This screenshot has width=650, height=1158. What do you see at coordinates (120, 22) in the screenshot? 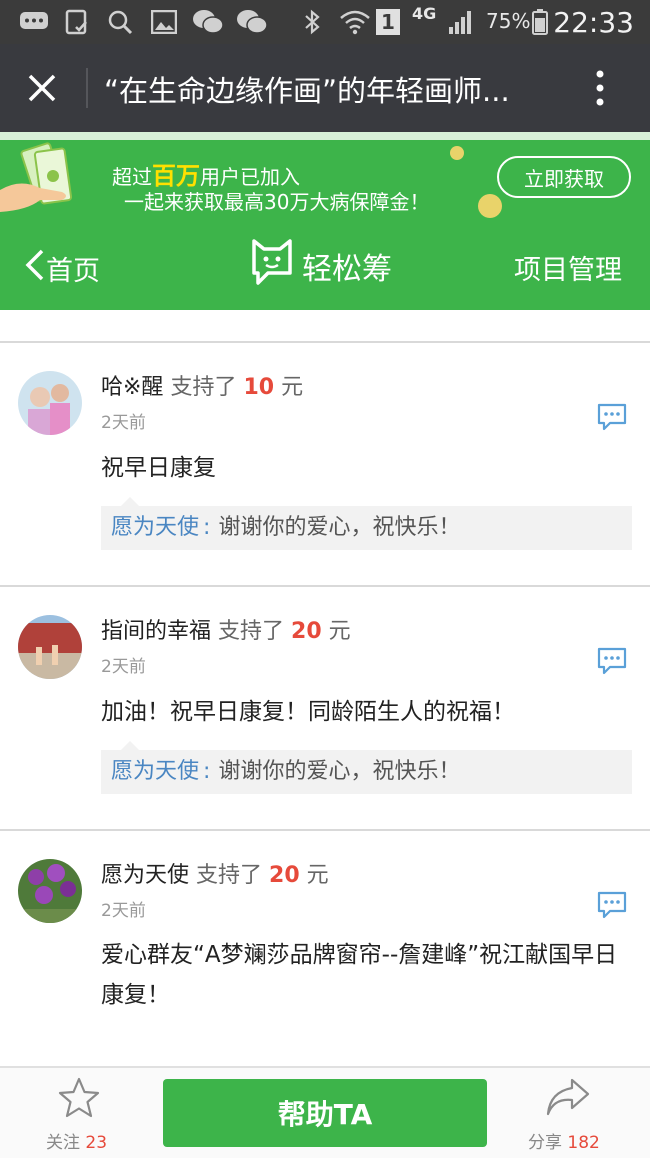
I see `search-icon` at bounding box center [120, 22].